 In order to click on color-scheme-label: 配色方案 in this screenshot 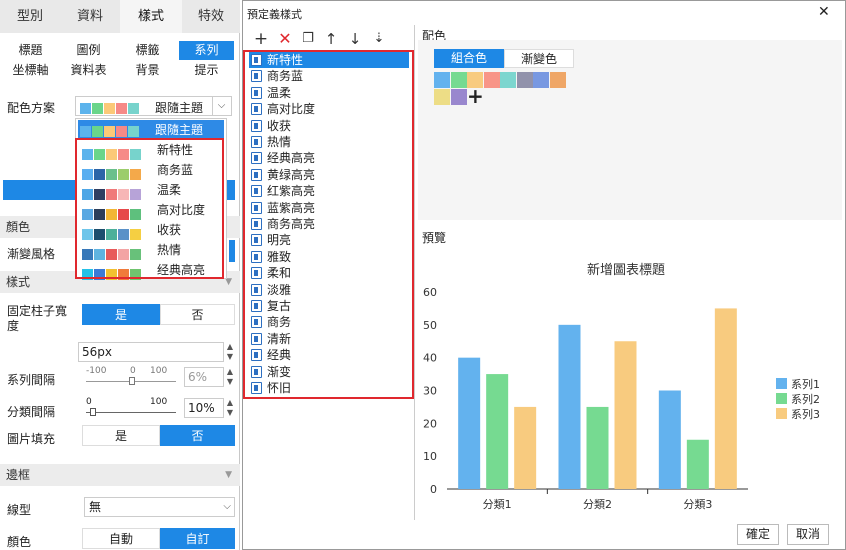, I will do `click(31, 108)`.